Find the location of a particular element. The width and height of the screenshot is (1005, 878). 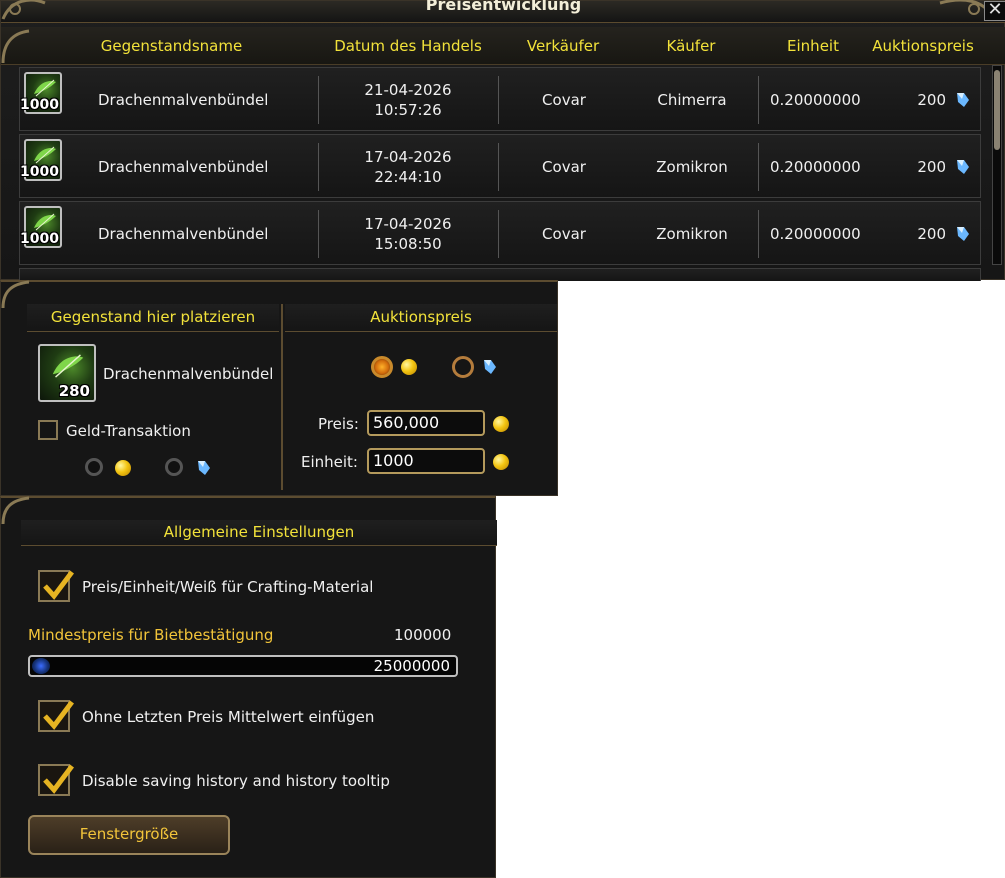

trade-time: 10:57:26 is located at coordinates (408, 110).